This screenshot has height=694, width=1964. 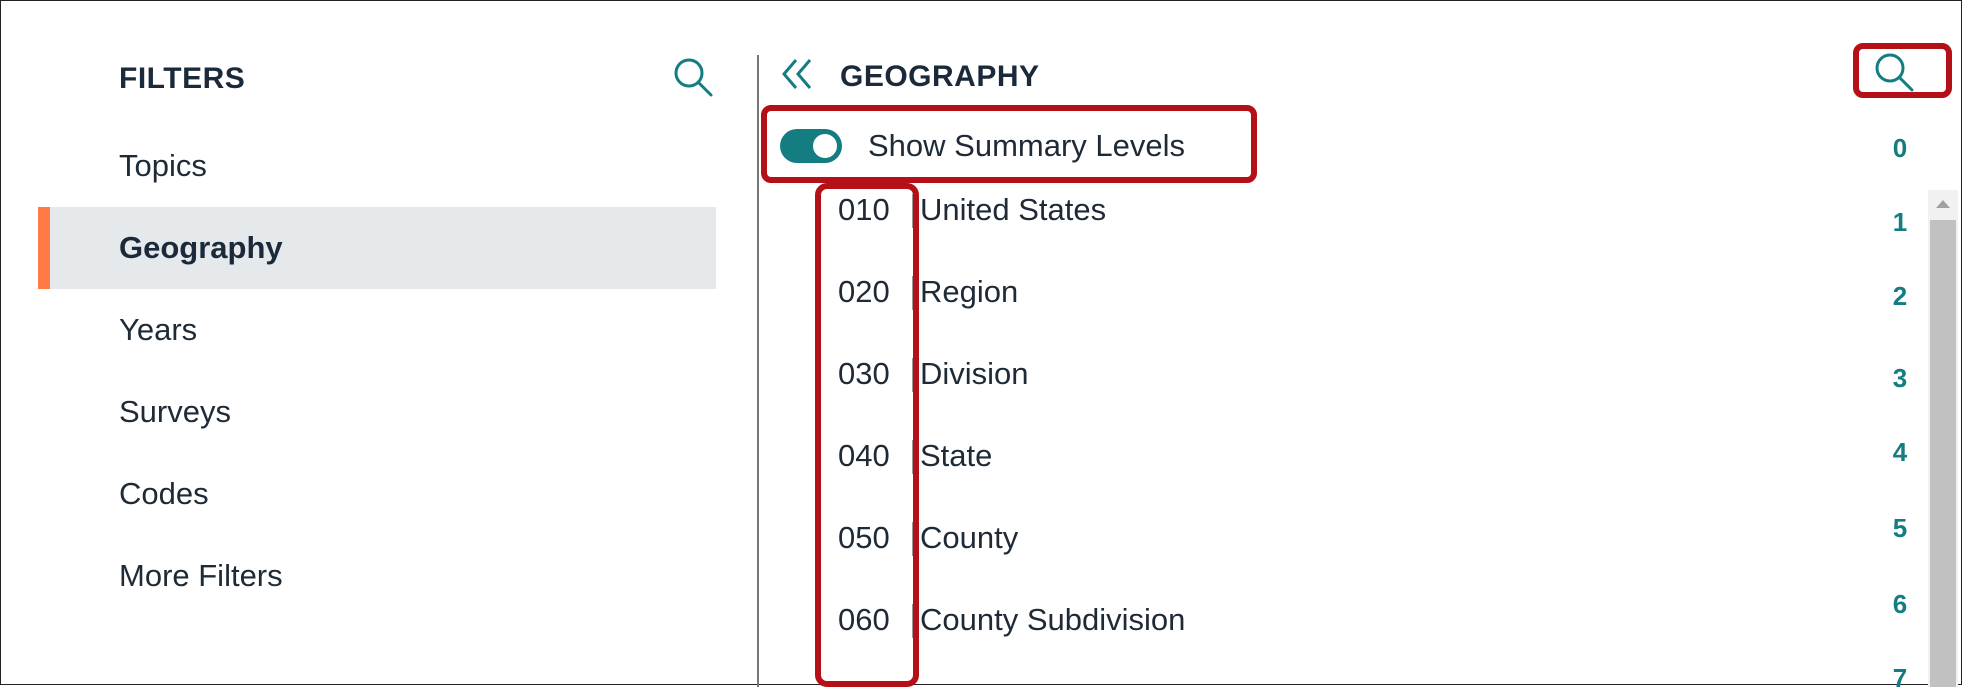 What do you see at coordinates (974, 373) in the screenshot?
I see `geography-level-name: Division` at bounding box center [974, 373].